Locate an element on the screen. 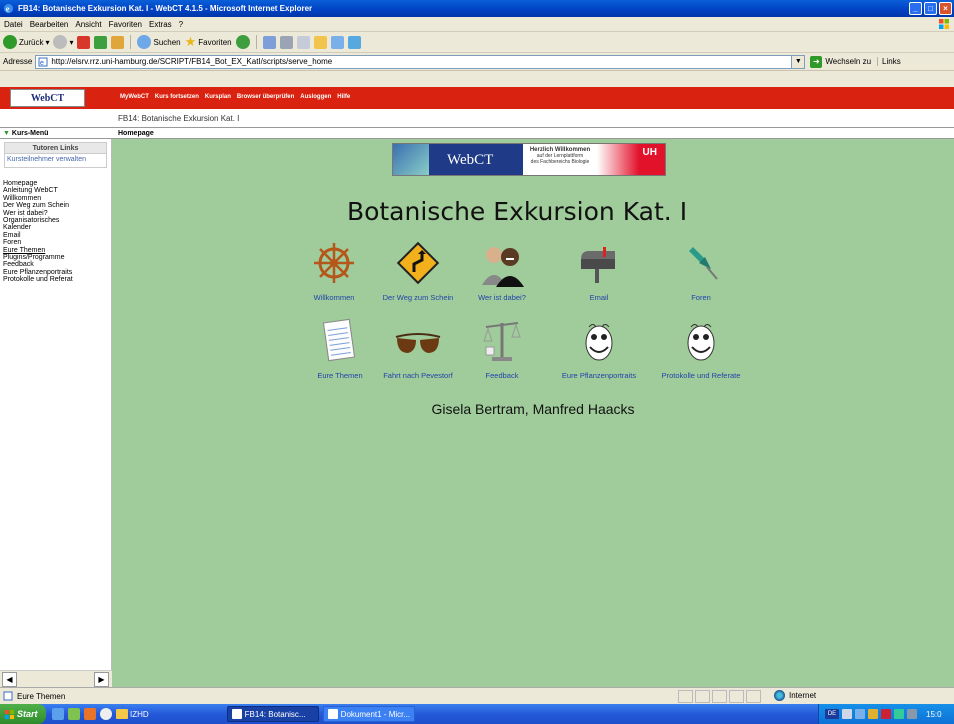 The height and width of the screenshot is (724, 954). close-button: × is located at coordinates (945, 8).